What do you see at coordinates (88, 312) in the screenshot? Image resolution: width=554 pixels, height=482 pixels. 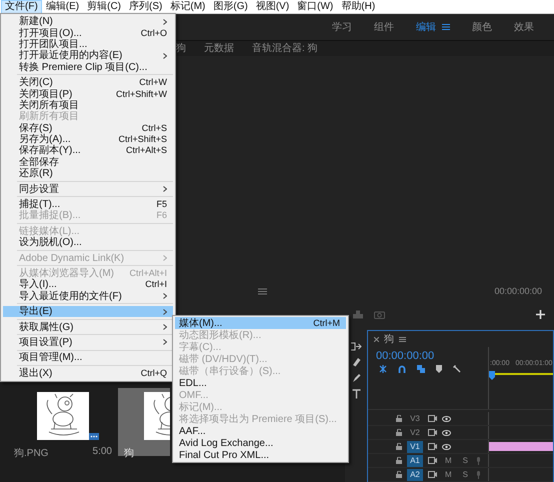 I see `menu-item: 导出(E)` at bounding box center [88, 312].